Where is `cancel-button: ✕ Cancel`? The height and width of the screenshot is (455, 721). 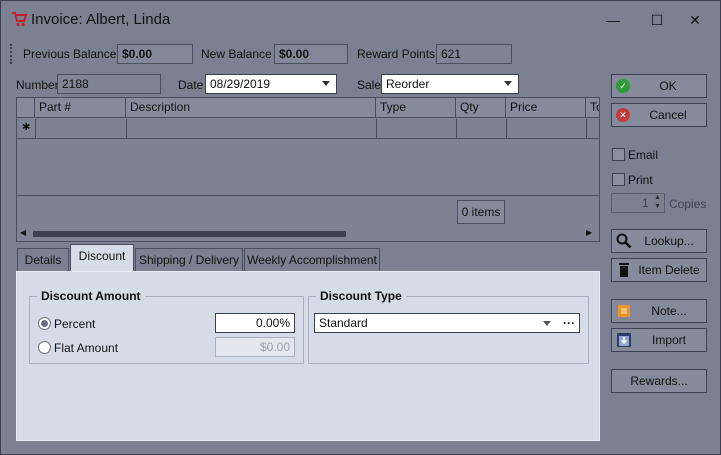
cancel-button: ✕ Cancel is located at coordinates (659, 115).